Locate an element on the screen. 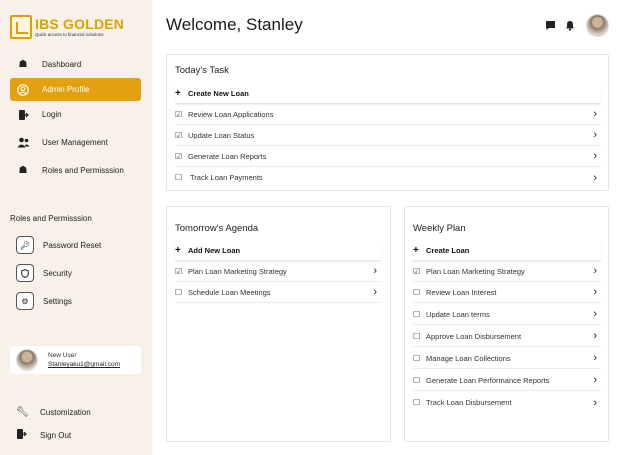 Image resolution: width=640 pixels, height=455 pixels. sidebar-item-customization: 🔧︎ Customization is located at coordinates (53, 412).